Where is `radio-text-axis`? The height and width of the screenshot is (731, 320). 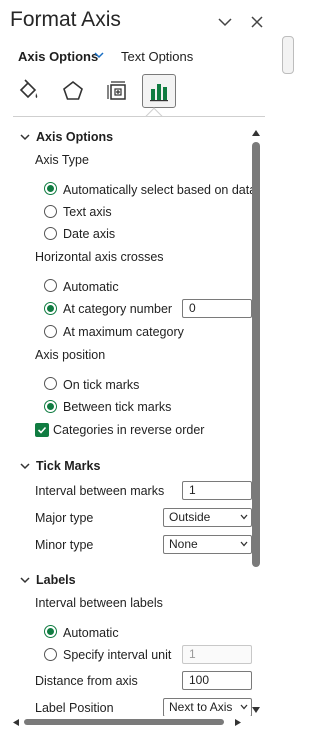
radio-text-axis is located at coordinates (50, 211).